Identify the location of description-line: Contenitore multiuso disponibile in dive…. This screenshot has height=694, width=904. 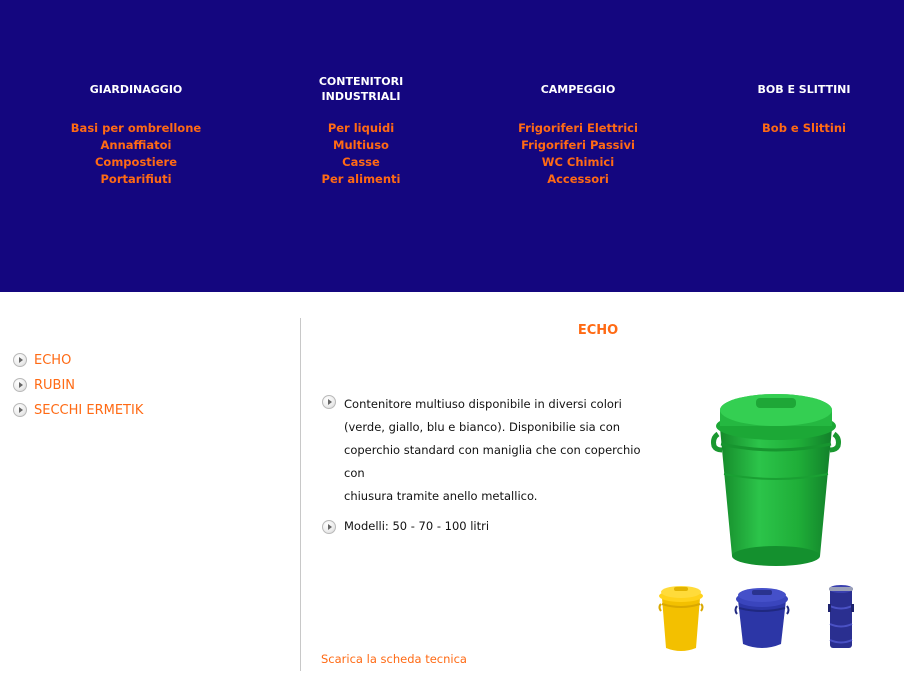
(483, 404).